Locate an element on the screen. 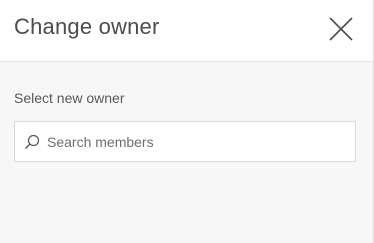  dialog-title: Change owner is located at coordinates (87, 26).